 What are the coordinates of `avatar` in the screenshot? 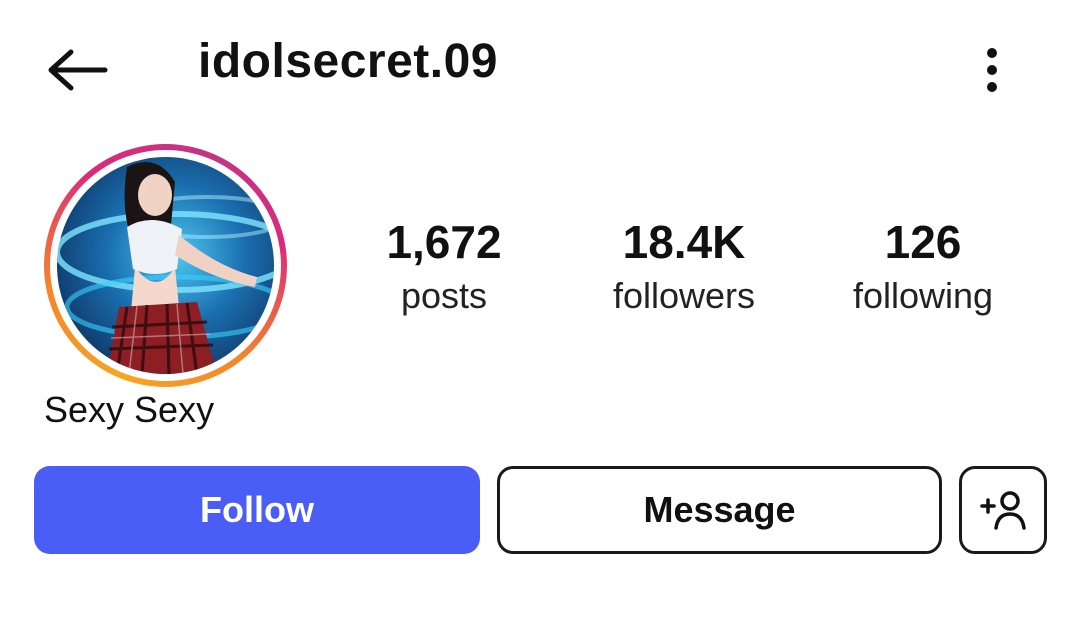 It's located at (165, 265).